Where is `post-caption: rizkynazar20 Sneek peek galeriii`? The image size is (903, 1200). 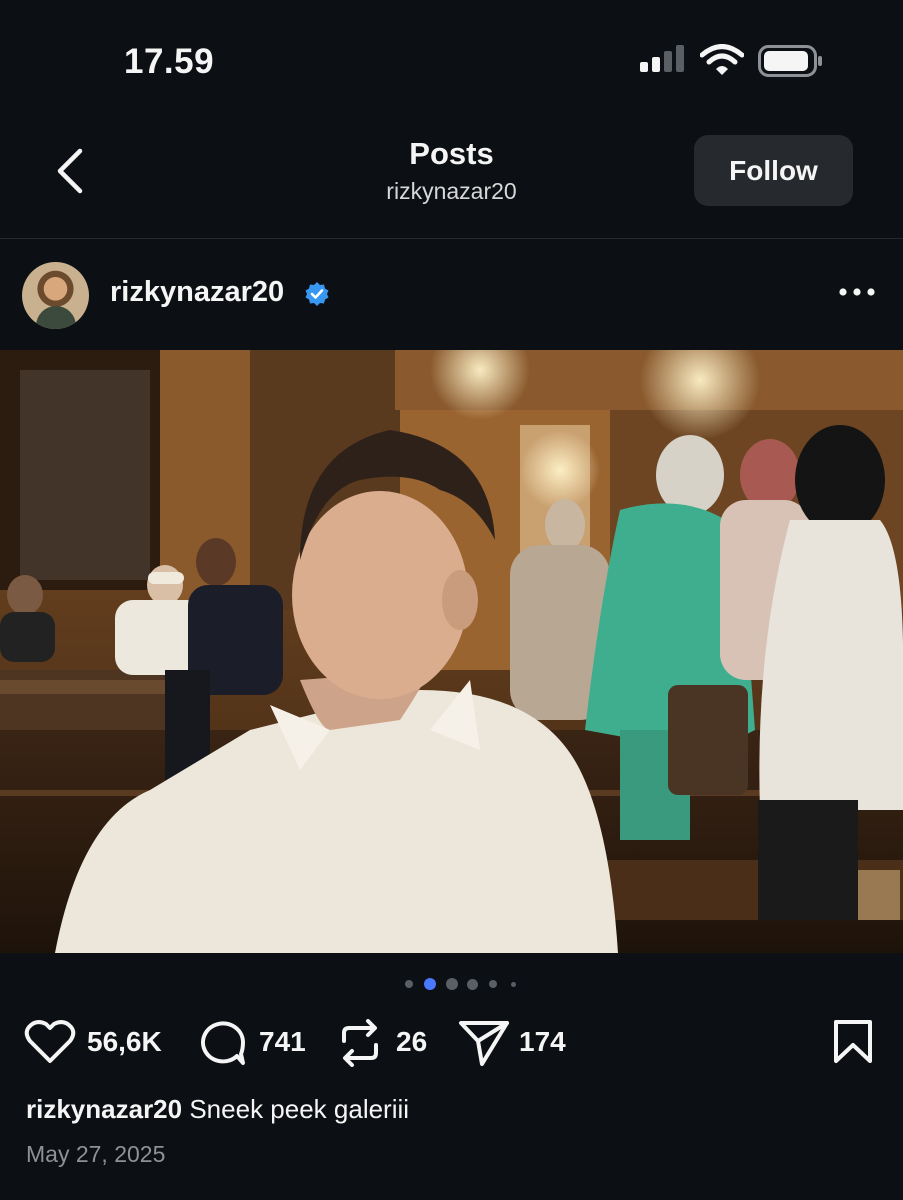
post-caption: rizkynazar20 Sneek peek galeriii is located at coordinates (217, 1109).